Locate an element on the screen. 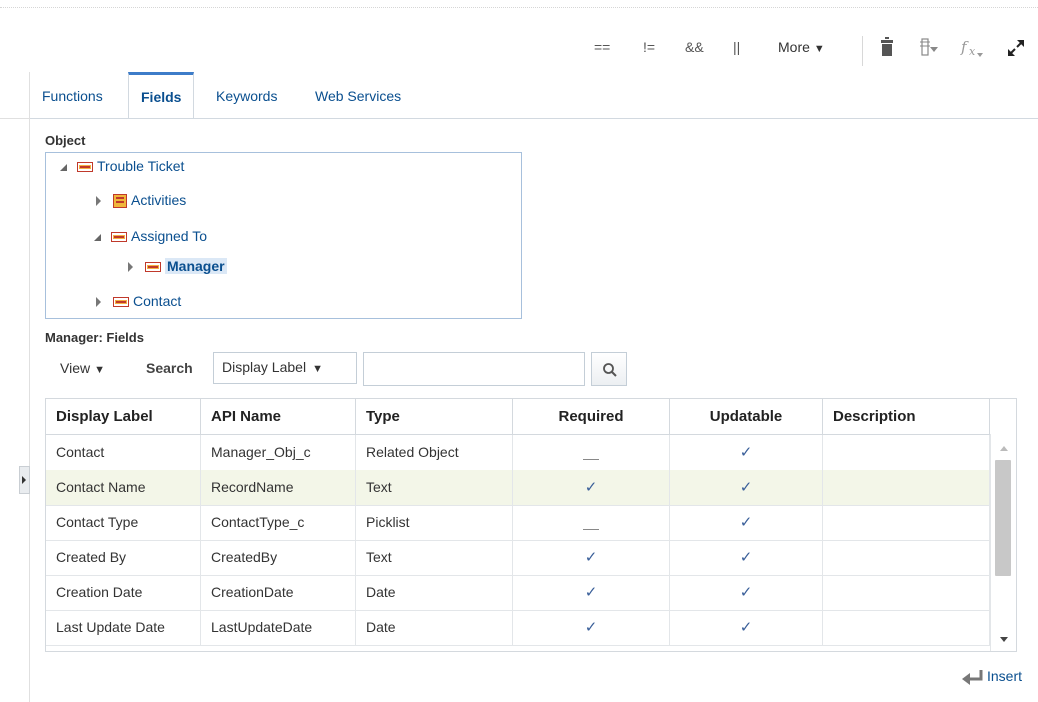 The image size is (1038, 702). cell-api-name: Manager_Obj_c is located at coordinates (278, 452).